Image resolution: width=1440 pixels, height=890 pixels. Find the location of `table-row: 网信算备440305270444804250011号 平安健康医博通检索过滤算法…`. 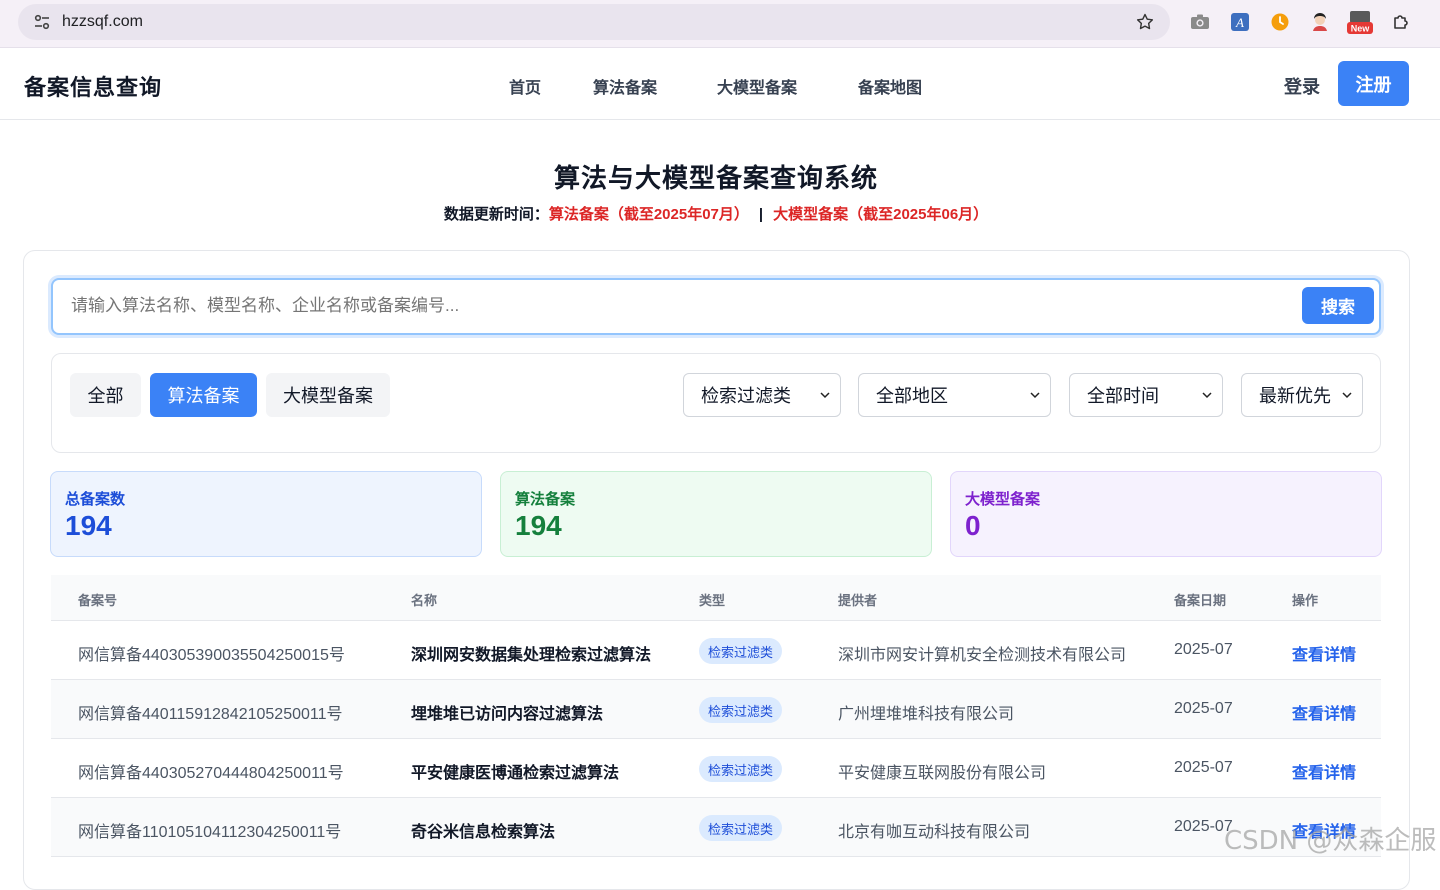

table-row: 网信算备440305270444804250011号 平安健康医博通检索过滤算法… is located at coordinates (716, 768).